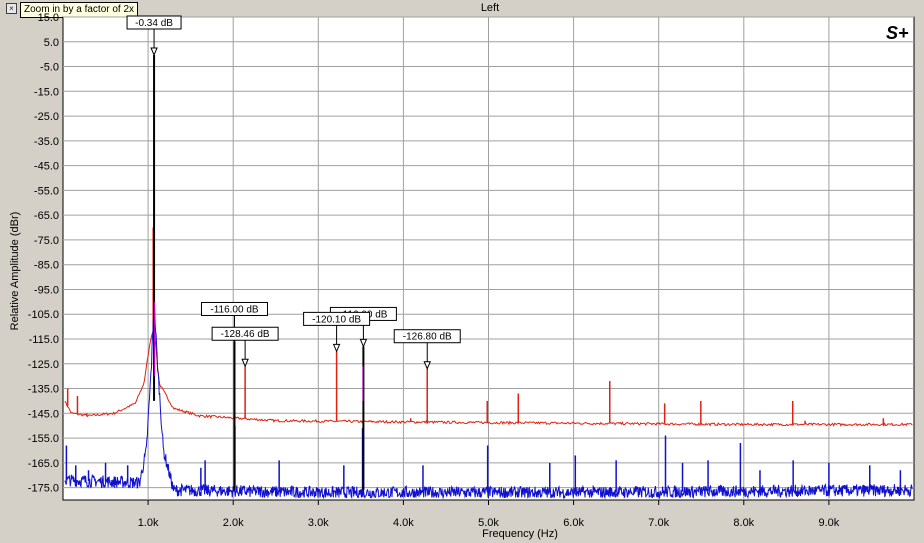 The image size is (924, 543). Describe the element at coordinates (233, 523) in the screenshot. I see `x-tick-label: 2.0k` at that location.